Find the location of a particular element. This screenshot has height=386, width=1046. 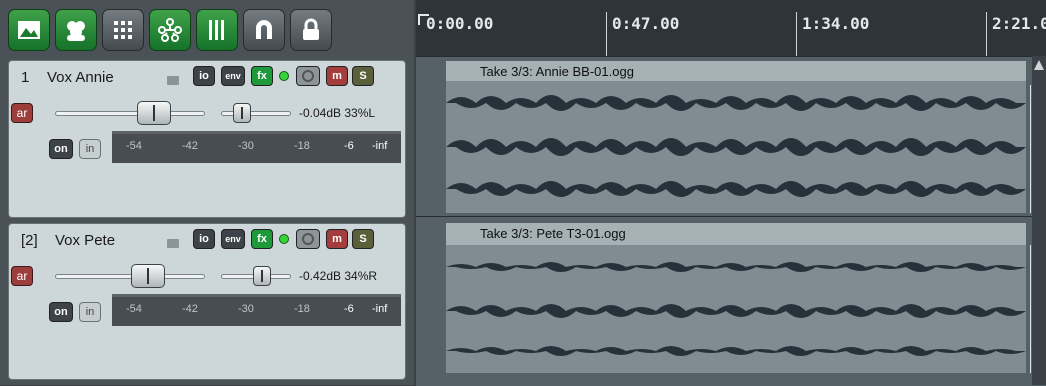

toolbar-button-routing is located at coordinates (170, 30).